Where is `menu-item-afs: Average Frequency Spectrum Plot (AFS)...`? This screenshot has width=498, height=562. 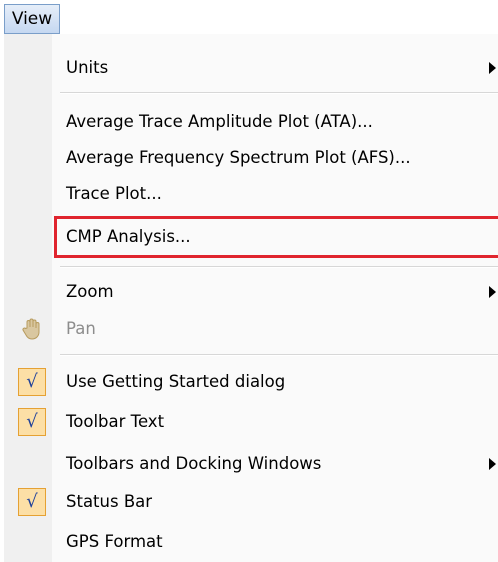 menu-item-afs: Average Frequency Spectrum Plot (AFS)... is located at coordinates (251, 158).